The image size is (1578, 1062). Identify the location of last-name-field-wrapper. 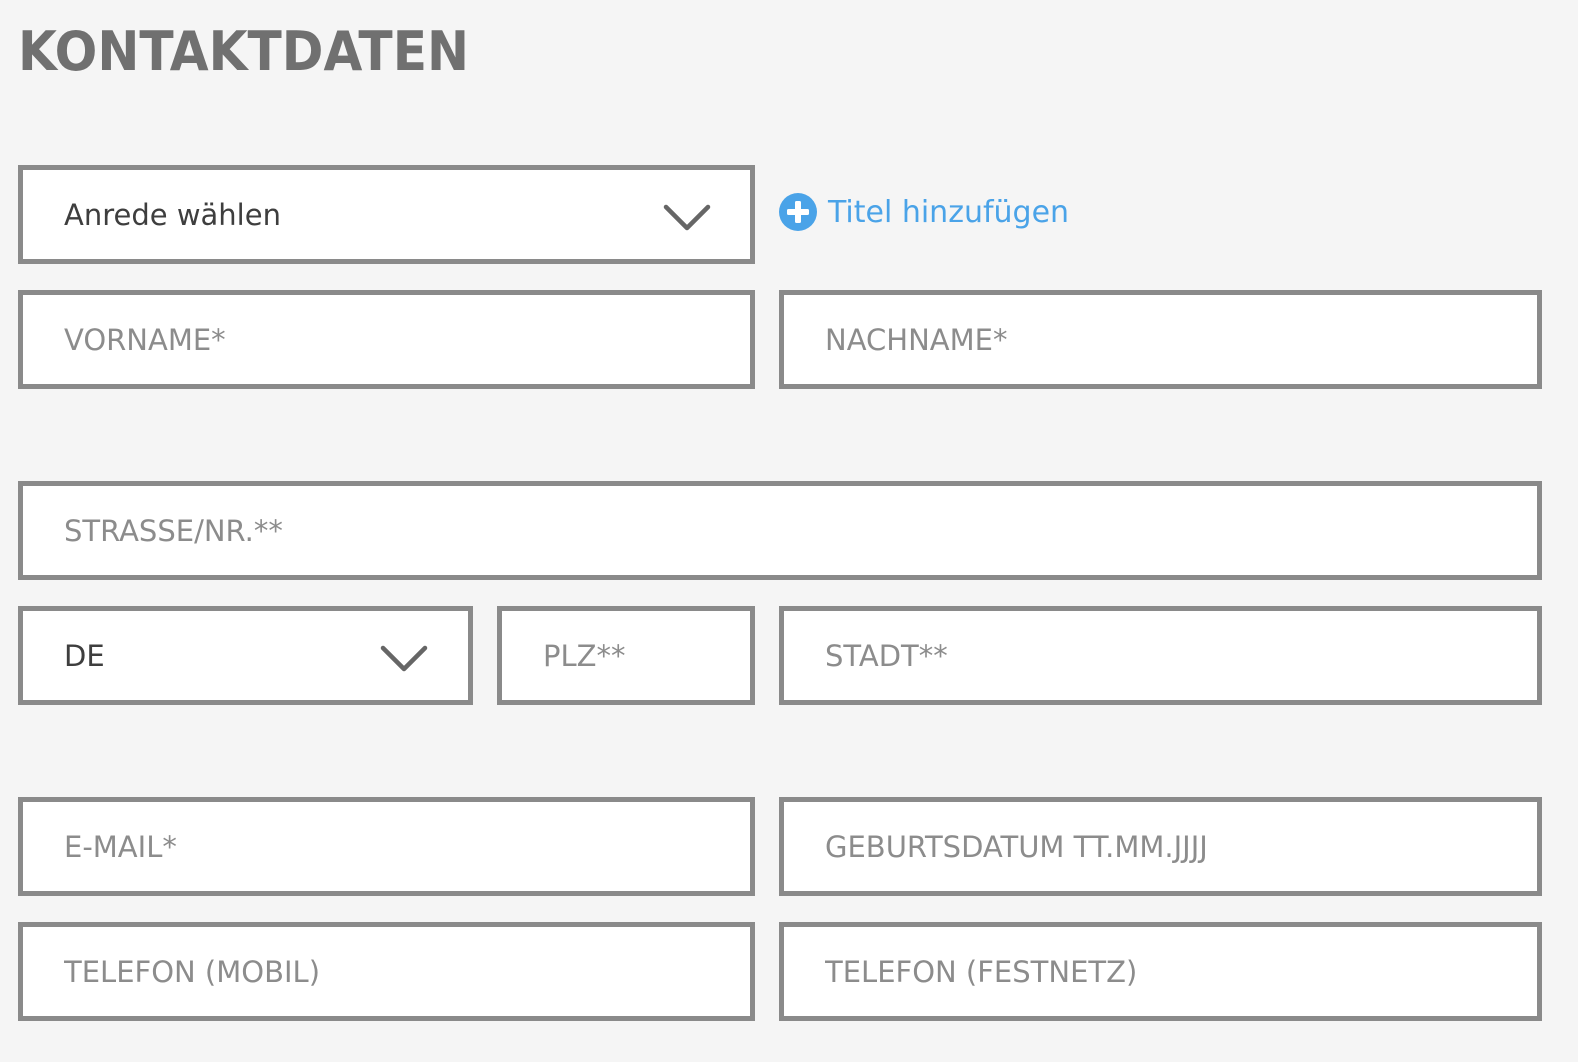
(1160, 339).